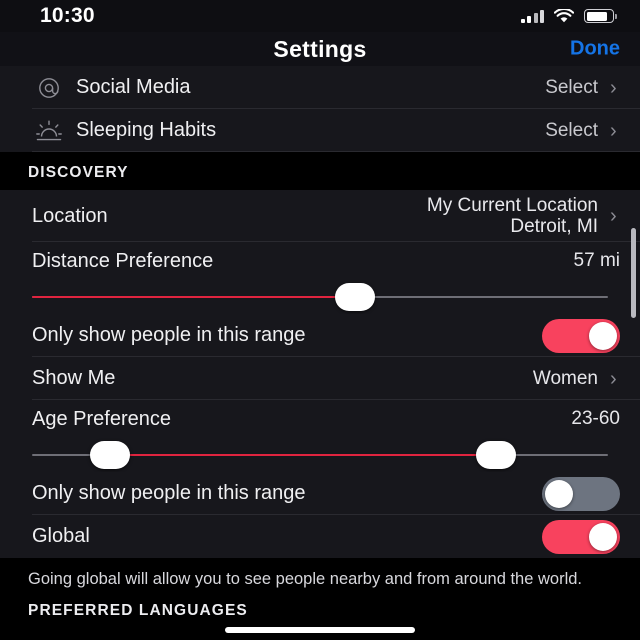 The image size is (640, 640). I want to click on section-header-discovery: DISCOVERY, so click(320, 171).